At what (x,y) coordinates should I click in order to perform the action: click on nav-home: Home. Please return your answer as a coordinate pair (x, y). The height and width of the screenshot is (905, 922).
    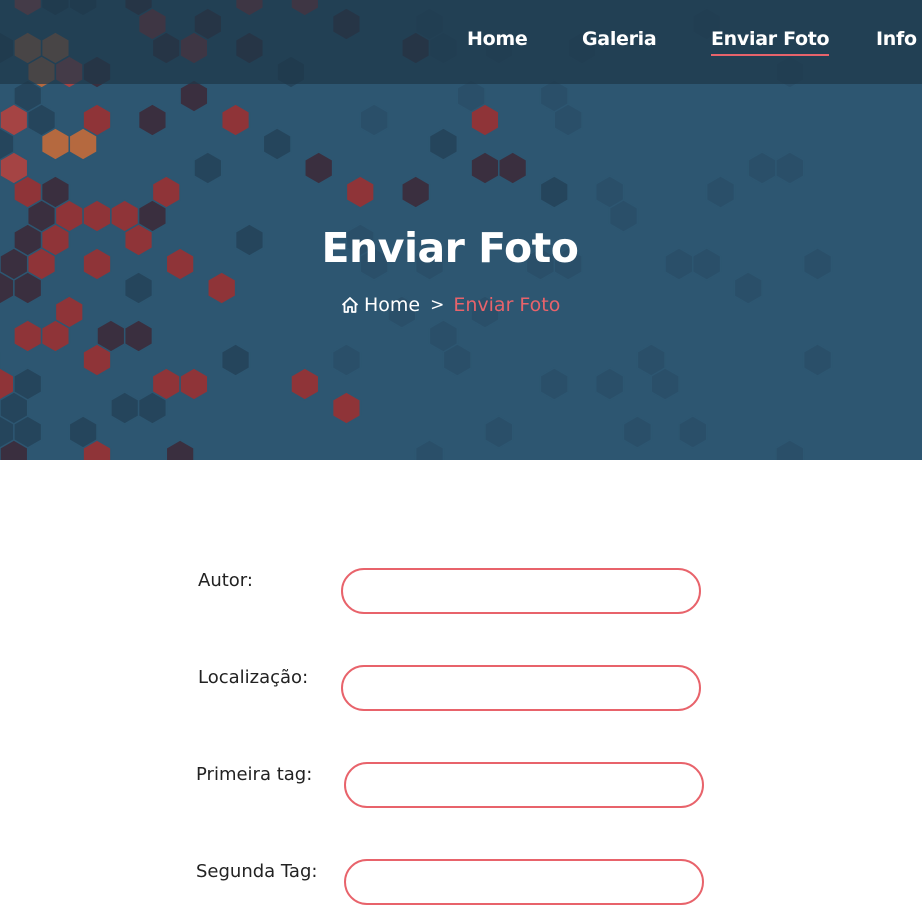
    Looking at the image, I should click on (497, 39).